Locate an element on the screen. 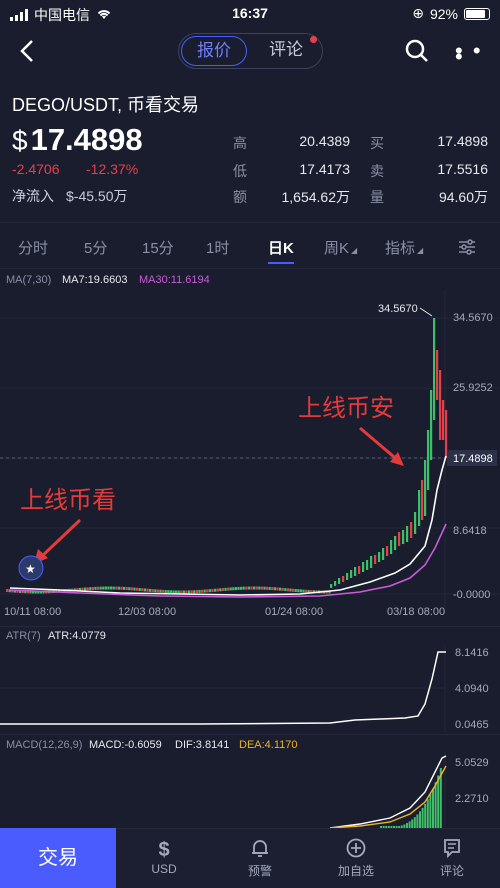 The image size is (500, 888). stat-amount-label: 额 is located at coordinates (240, 197).